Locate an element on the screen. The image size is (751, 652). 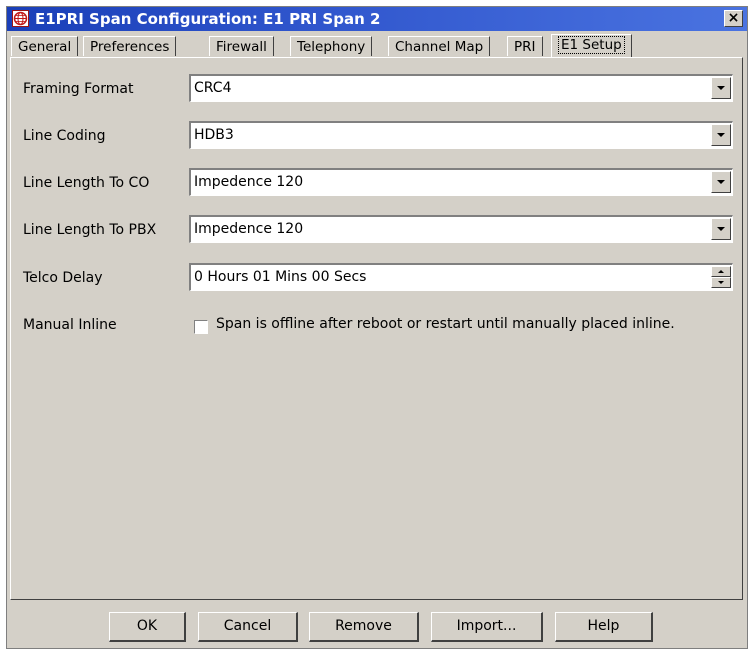
tab-telephony-label: Telephony is located at coordinates (331, 47).